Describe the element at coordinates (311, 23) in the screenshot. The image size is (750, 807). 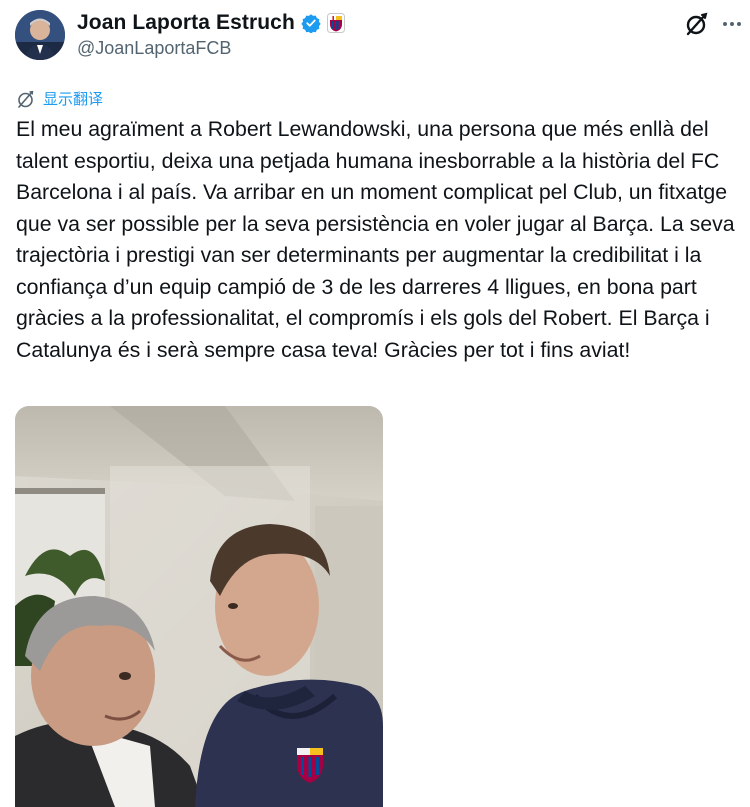
I see `verified-badge-icon` at that location.